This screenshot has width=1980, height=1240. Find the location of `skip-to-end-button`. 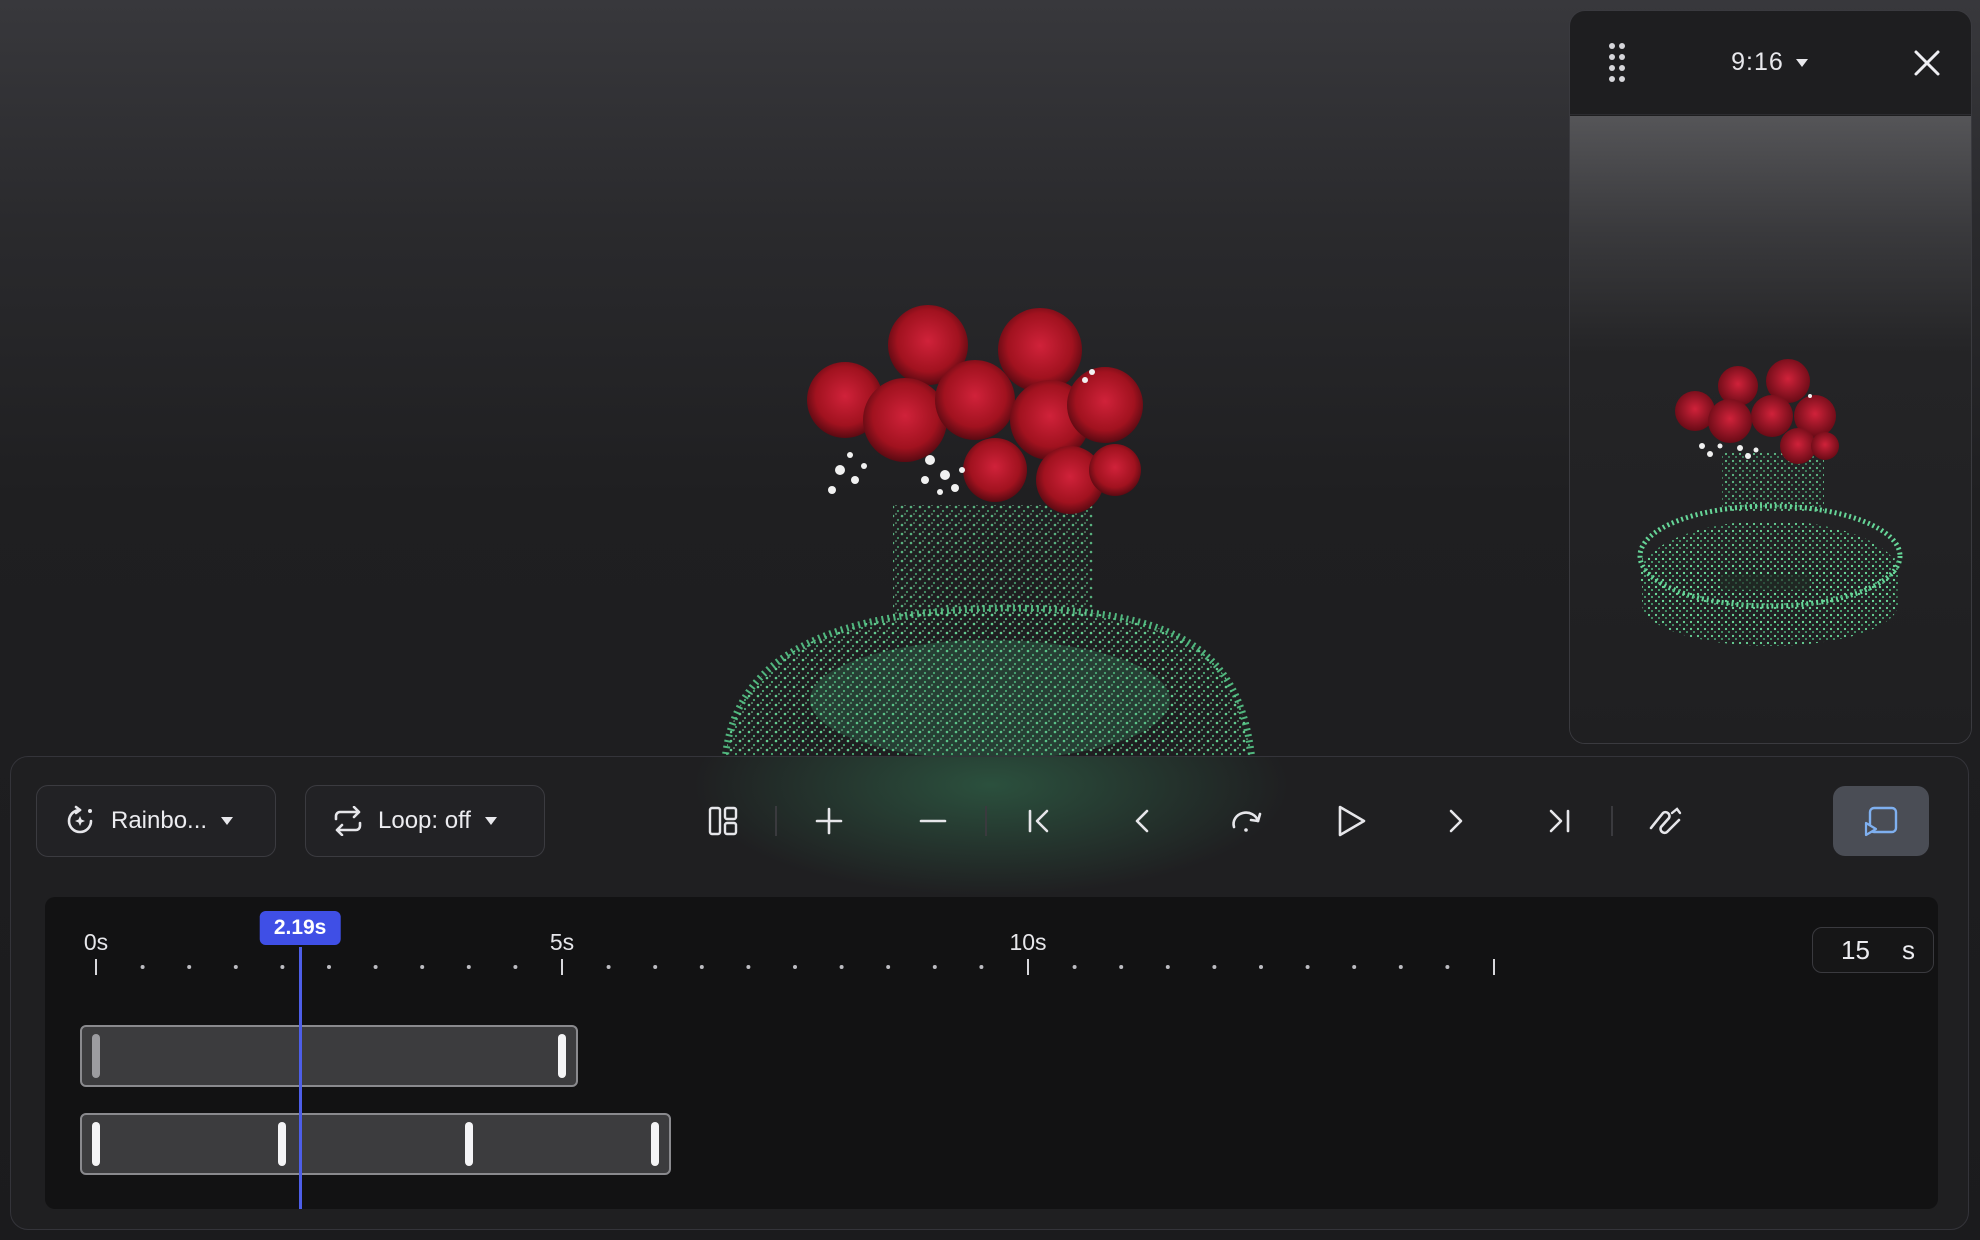

skip-to-end-button is located at coordinates (1559, 821).